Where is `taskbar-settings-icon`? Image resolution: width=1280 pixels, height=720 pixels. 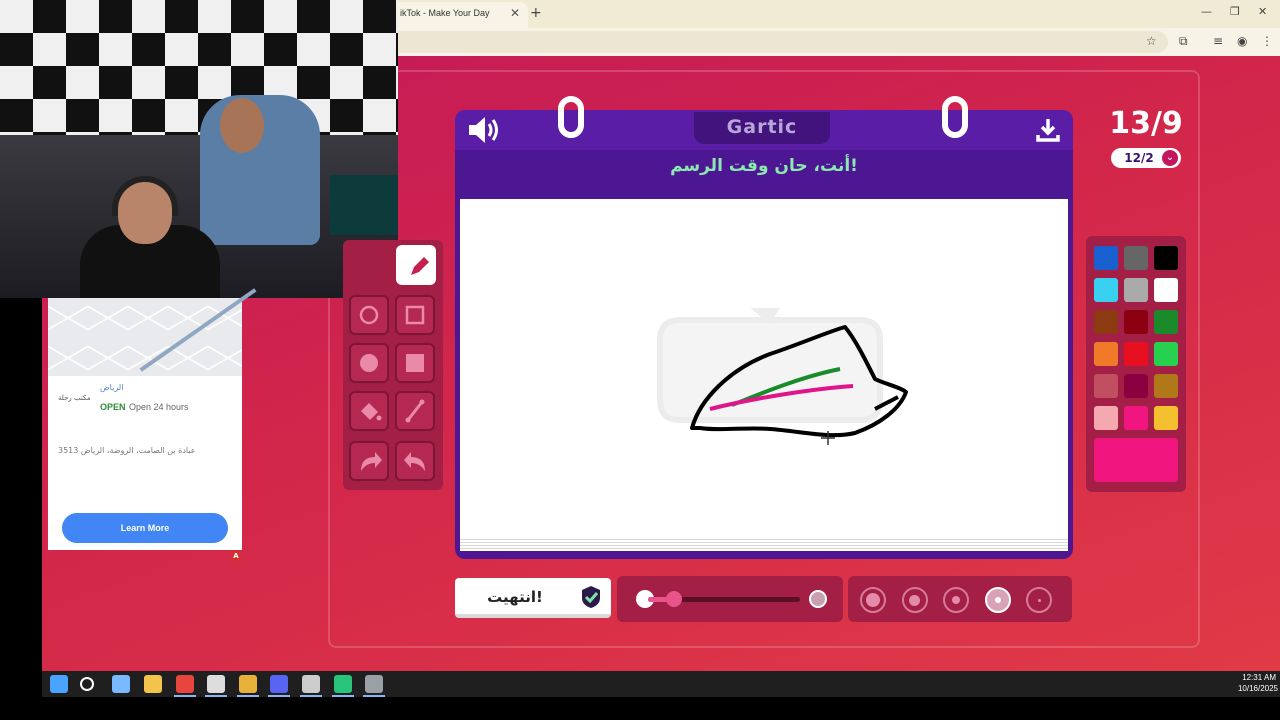
taskbar-settings-icon is located at coordinates (311, 684).